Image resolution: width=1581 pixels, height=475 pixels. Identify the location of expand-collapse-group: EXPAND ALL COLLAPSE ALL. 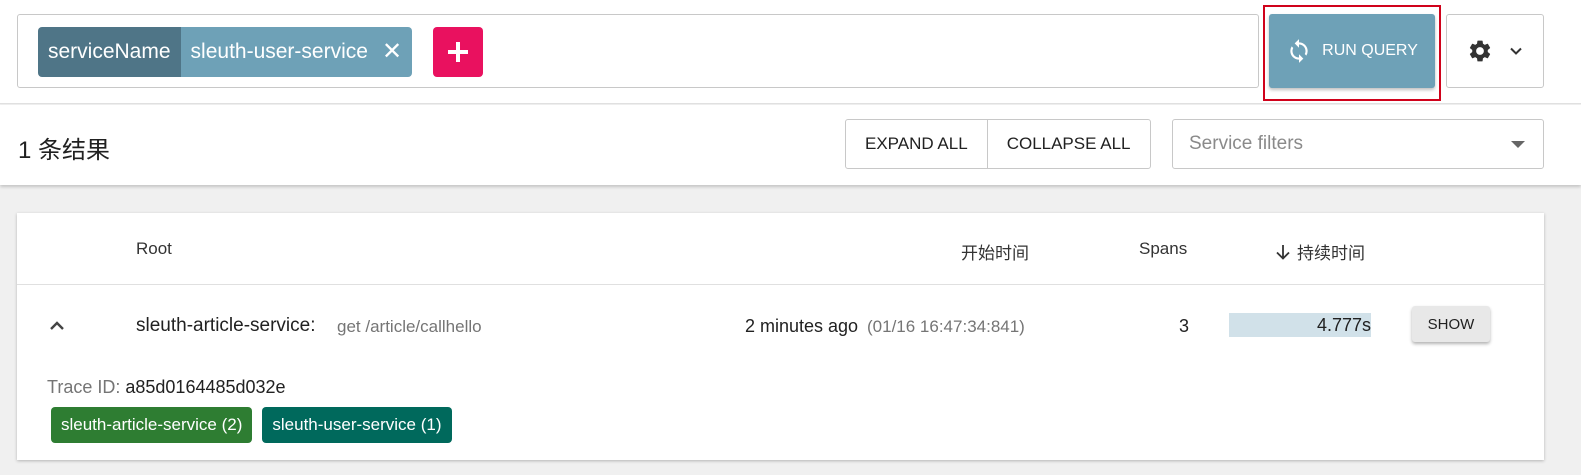
(998, 144).